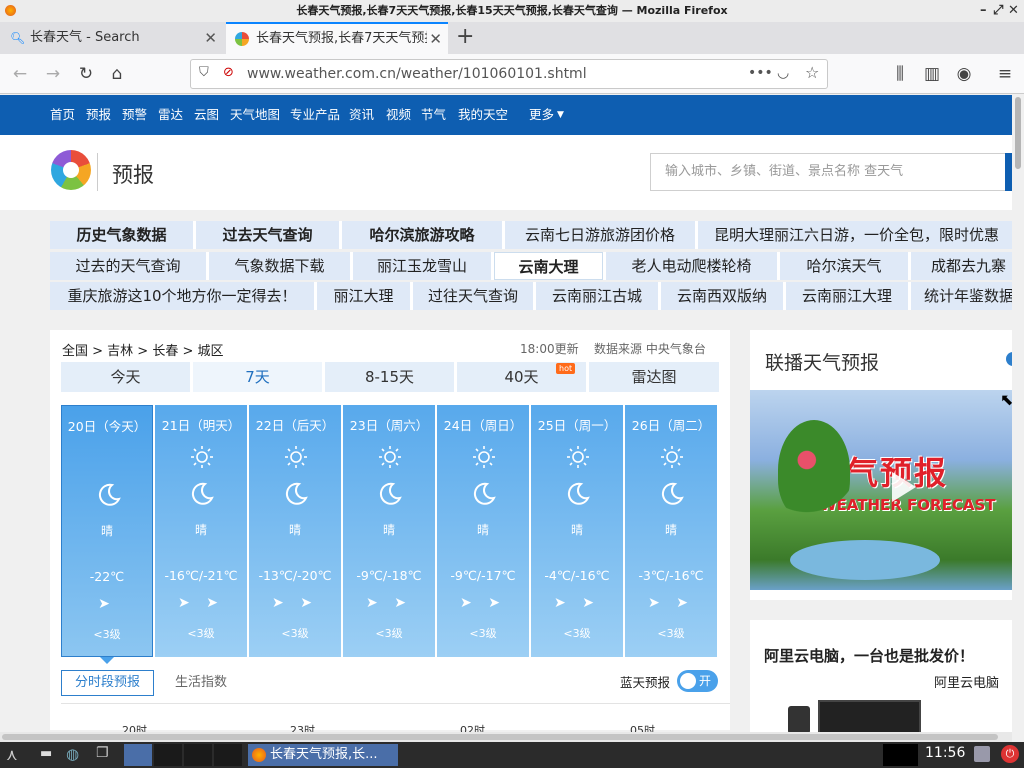  What do you see at coordinates (869, 655) in the screenshot?
I see `ad-title: 阿里云电脑，一台也是批发价！` at bounding box center [869, 655].